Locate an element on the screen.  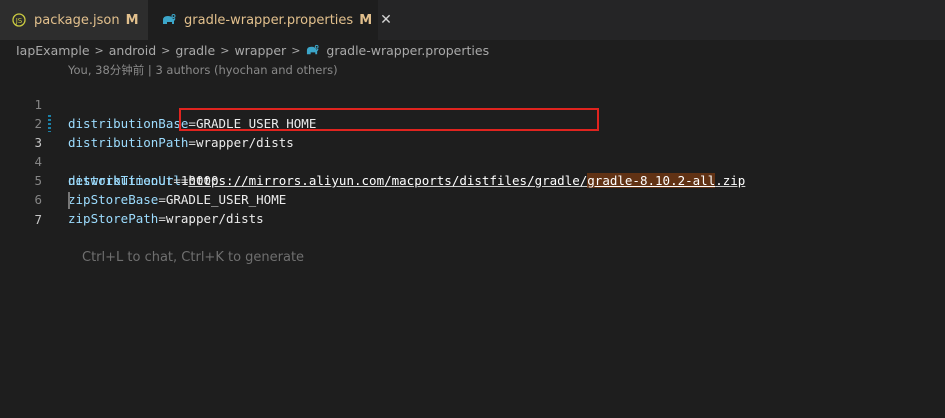
js-braces-icon: JS is located at coordinates (19, 20).